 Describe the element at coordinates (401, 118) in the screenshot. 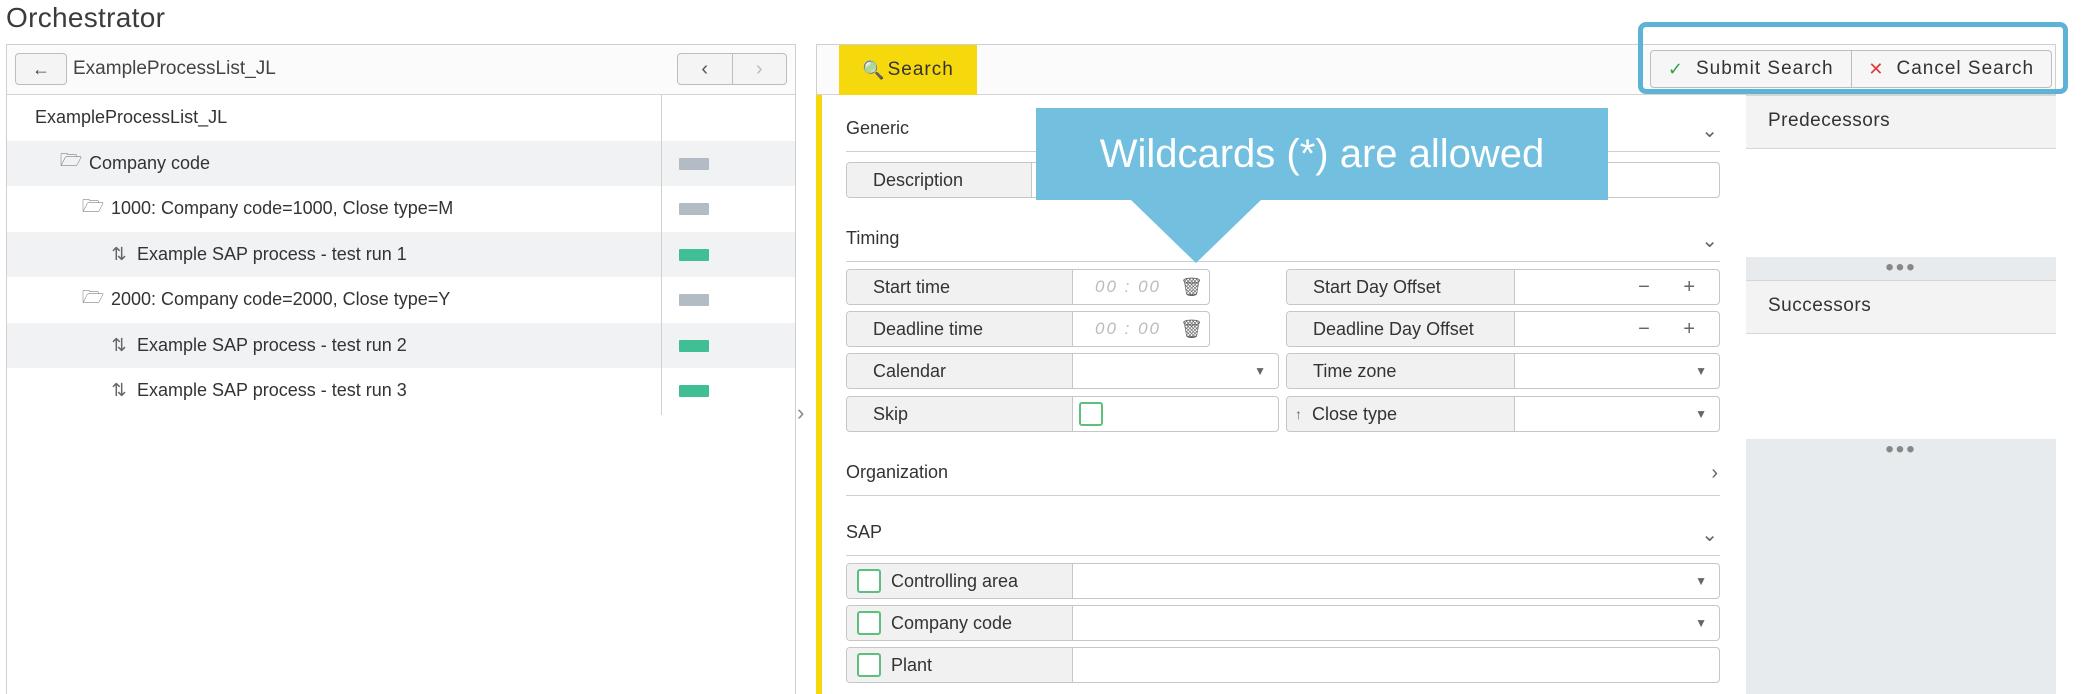

I see `tree-row: ExampleProcessList_JL` at that location.